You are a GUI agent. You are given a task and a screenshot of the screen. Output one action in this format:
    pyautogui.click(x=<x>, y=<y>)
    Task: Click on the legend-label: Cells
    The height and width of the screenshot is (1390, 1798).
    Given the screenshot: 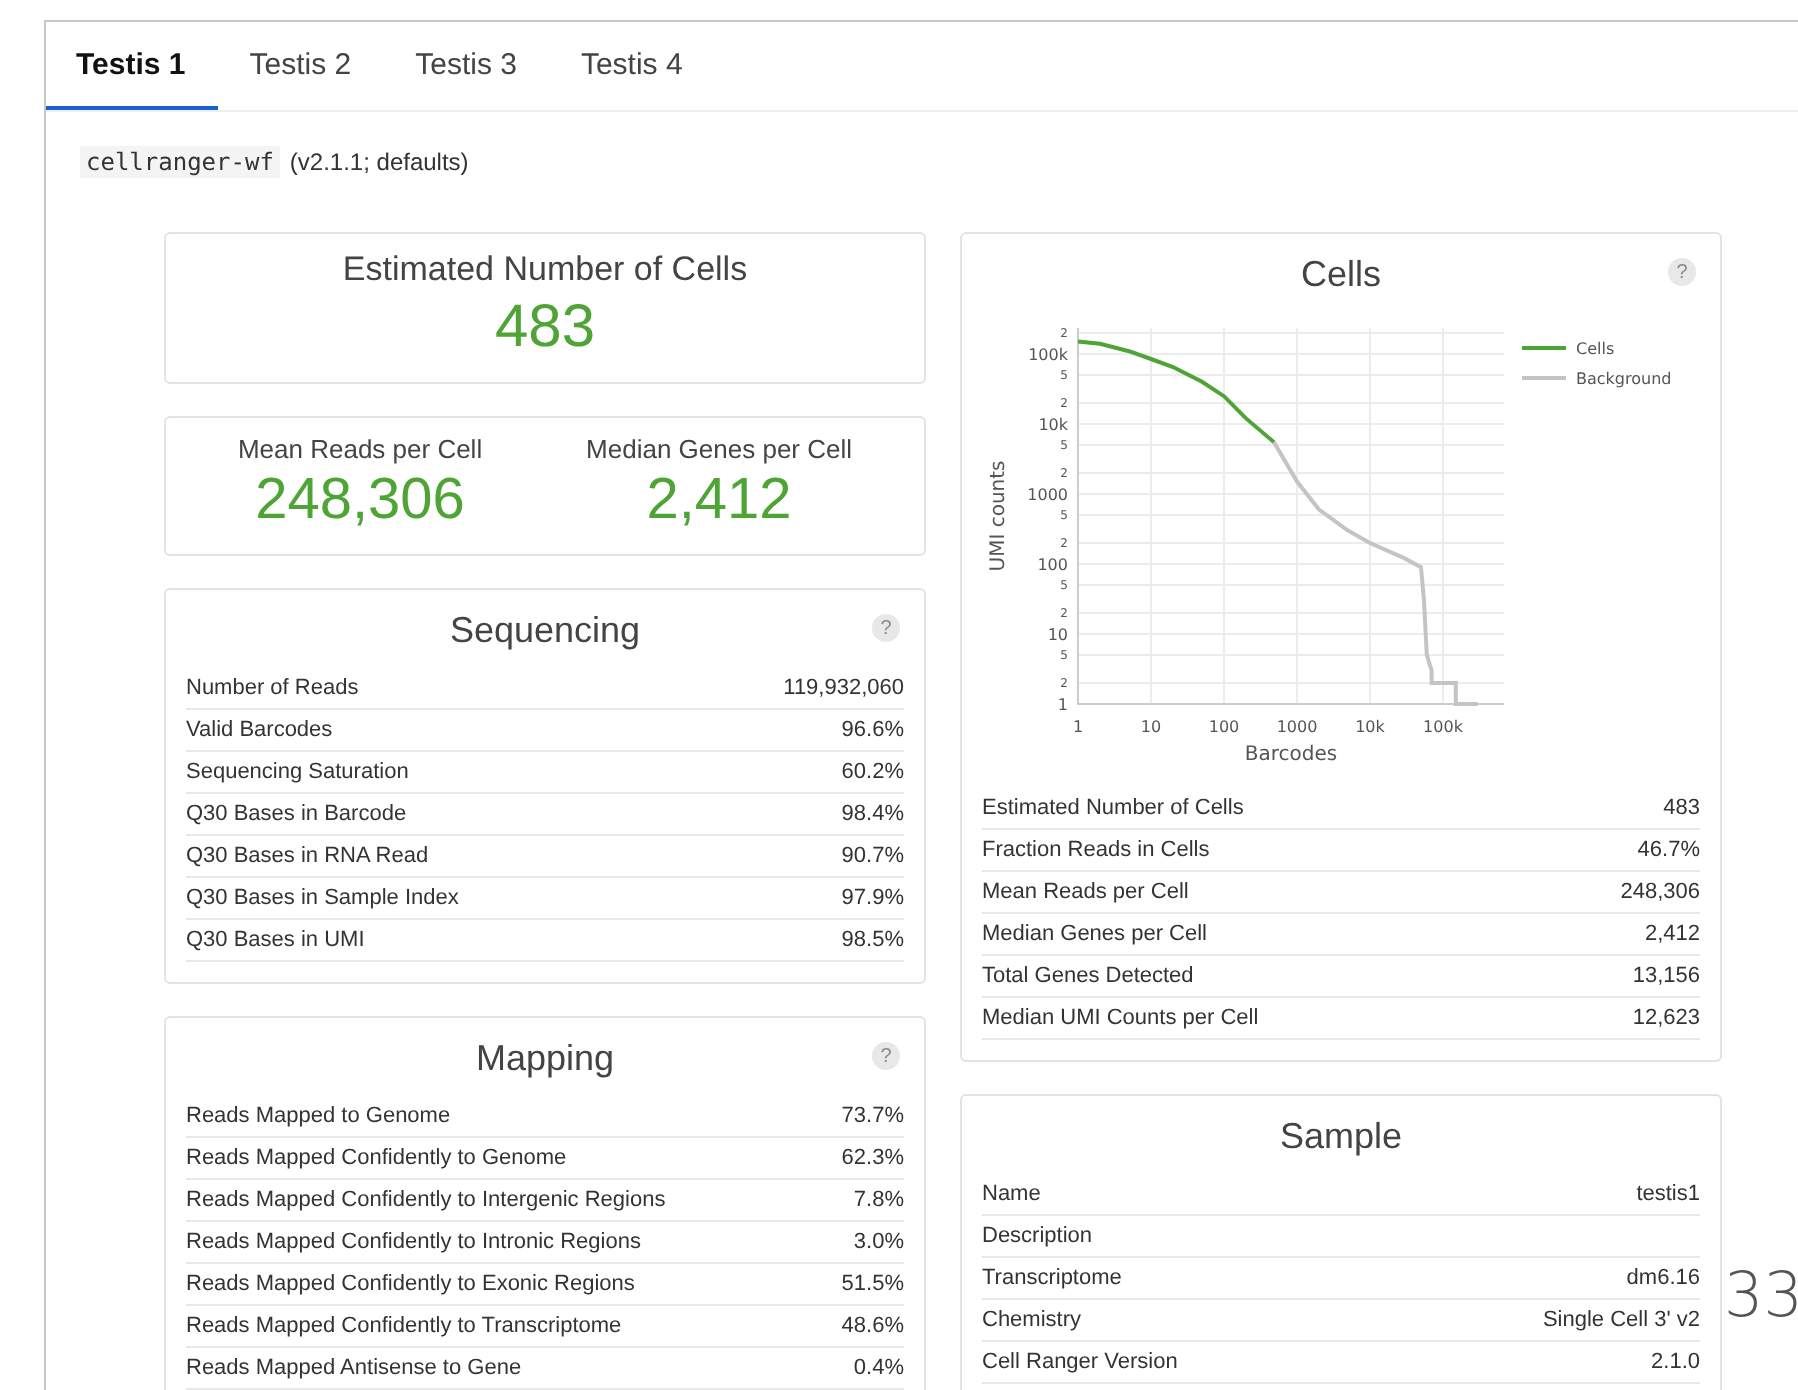 What is the action you would take?
    pyautogui.click(x=1595, y=349)
    